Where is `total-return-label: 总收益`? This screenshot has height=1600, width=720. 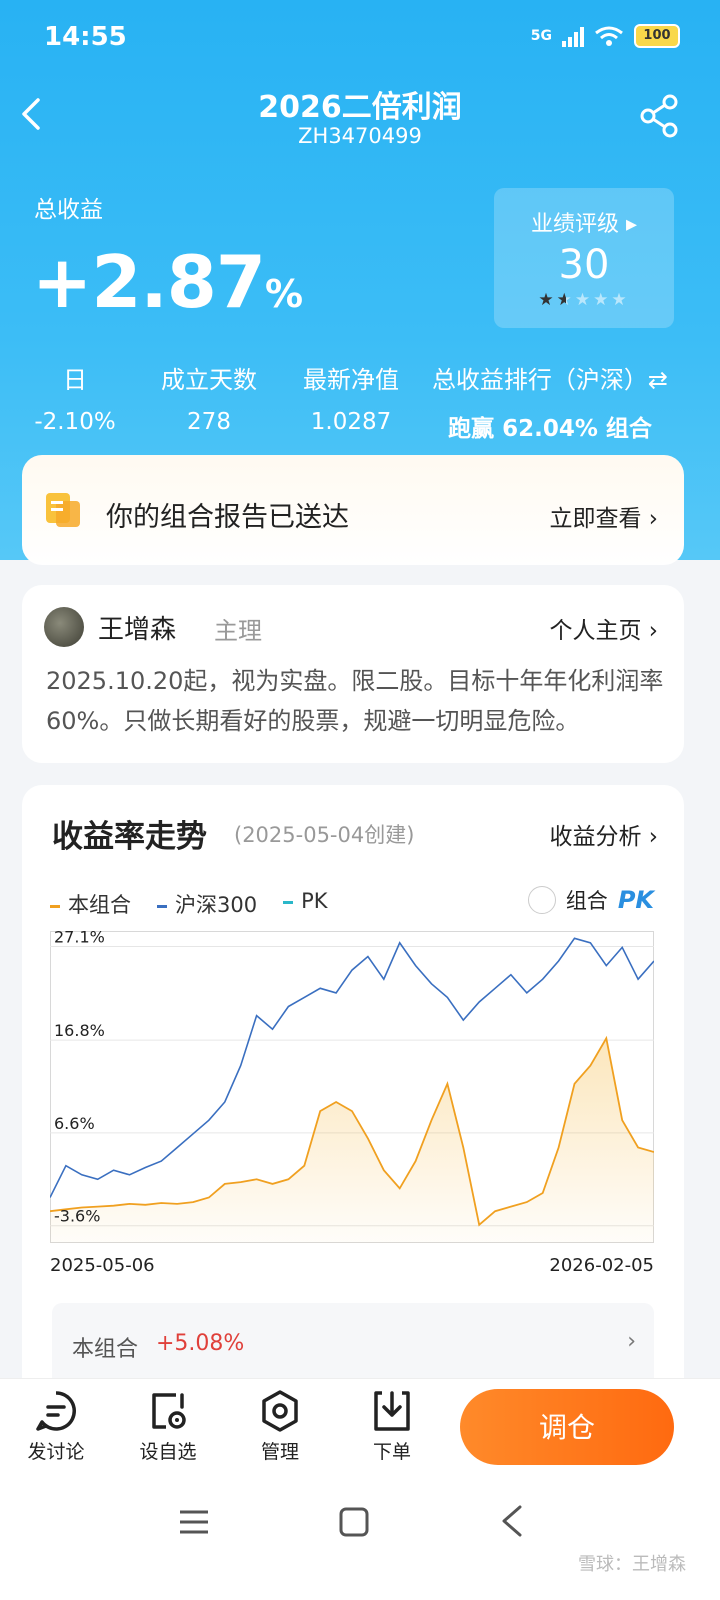 total-return-label: 总收益 is located at coordinates (68, 210).